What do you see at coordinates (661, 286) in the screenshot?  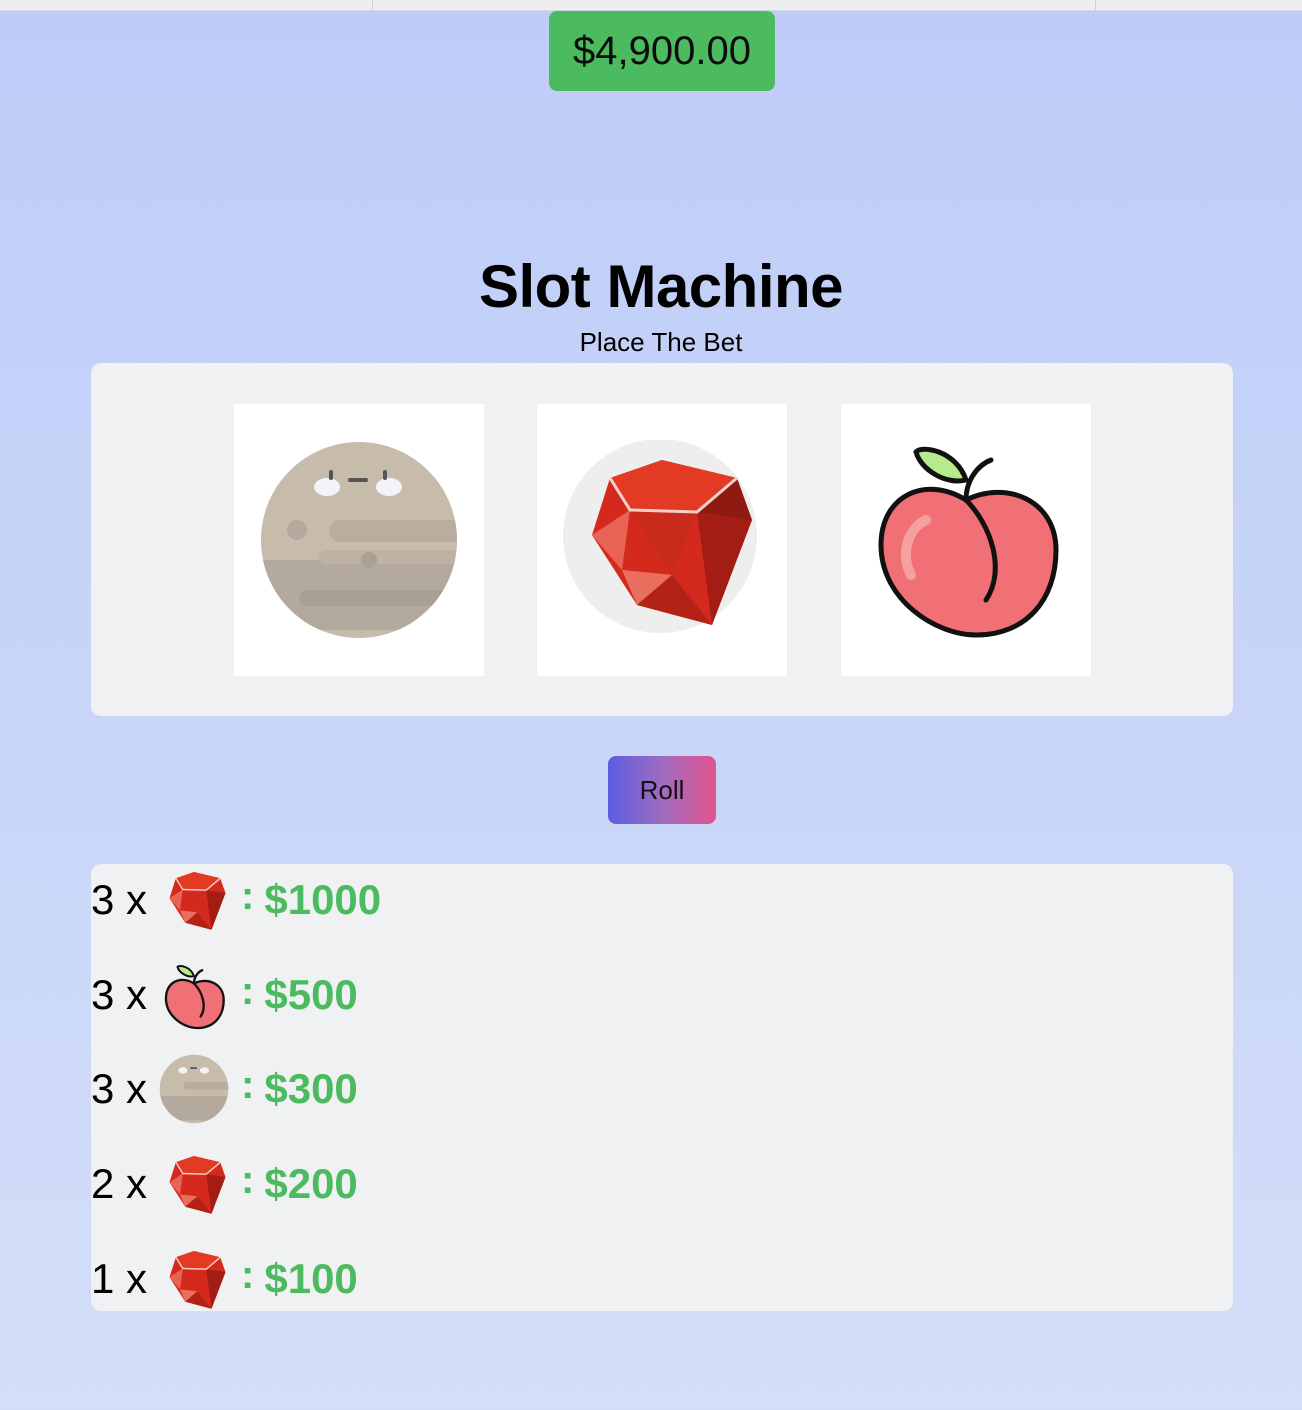 I see `page-title: Slot Machine` at bounding box center [661, 286].